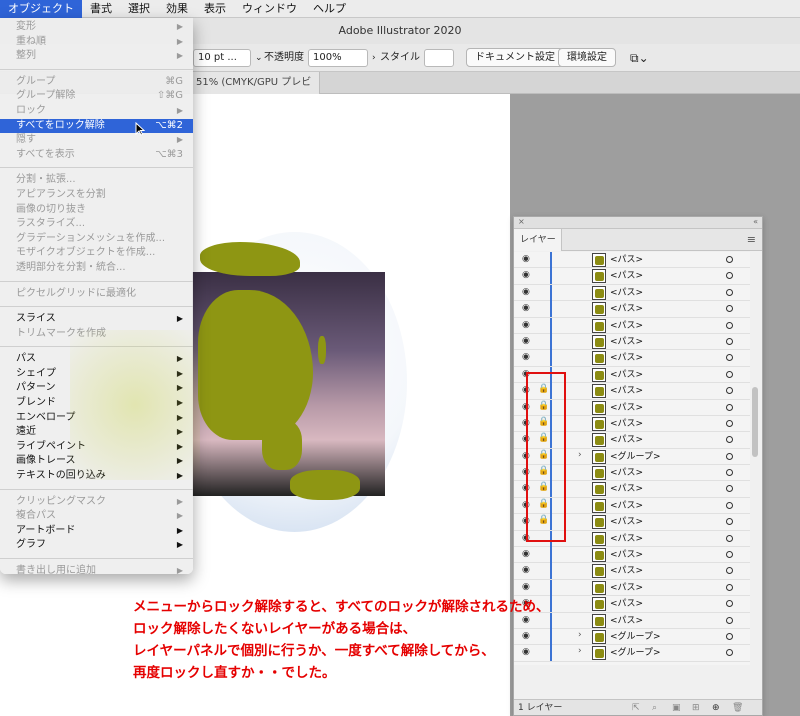 The width and height of the screenshot is (800, 716). I want to click on new-sublayer-icon: ⊞, so click(696, 708).